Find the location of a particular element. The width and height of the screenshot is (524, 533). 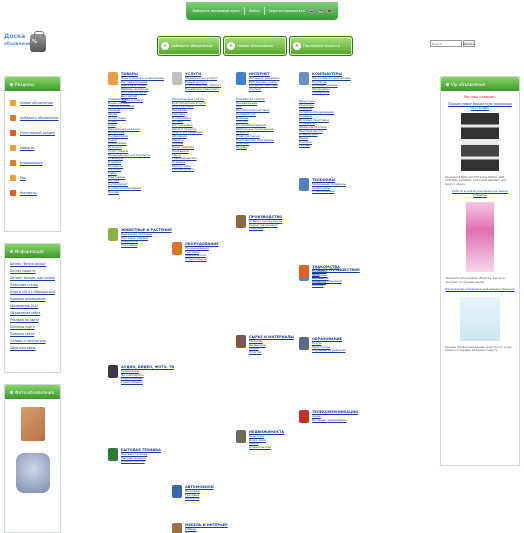

info-link: Отзывы и посетители is located at coordinates (32, 341).